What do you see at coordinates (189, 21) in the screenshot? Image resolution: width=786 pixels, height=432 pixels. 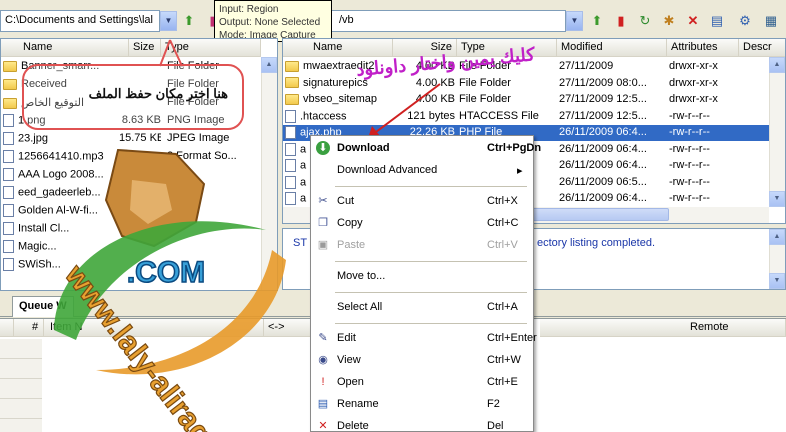 I see `local-parent-folder-icon: ⬆` at bounding box center [189, 21].